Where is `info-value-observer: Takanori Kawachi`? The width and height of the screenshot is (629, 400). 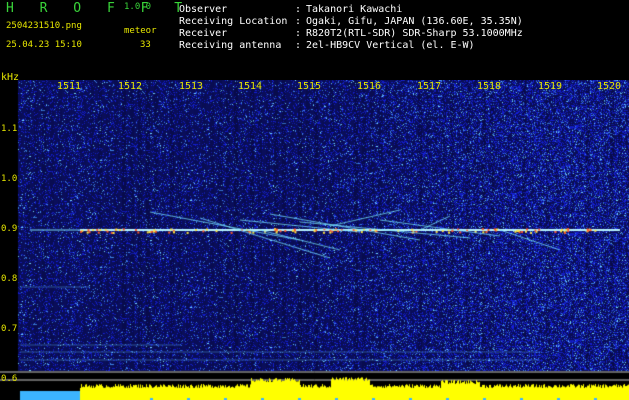 info-value-observer: Takanori Kawachi is located at coordinates (354, 9).